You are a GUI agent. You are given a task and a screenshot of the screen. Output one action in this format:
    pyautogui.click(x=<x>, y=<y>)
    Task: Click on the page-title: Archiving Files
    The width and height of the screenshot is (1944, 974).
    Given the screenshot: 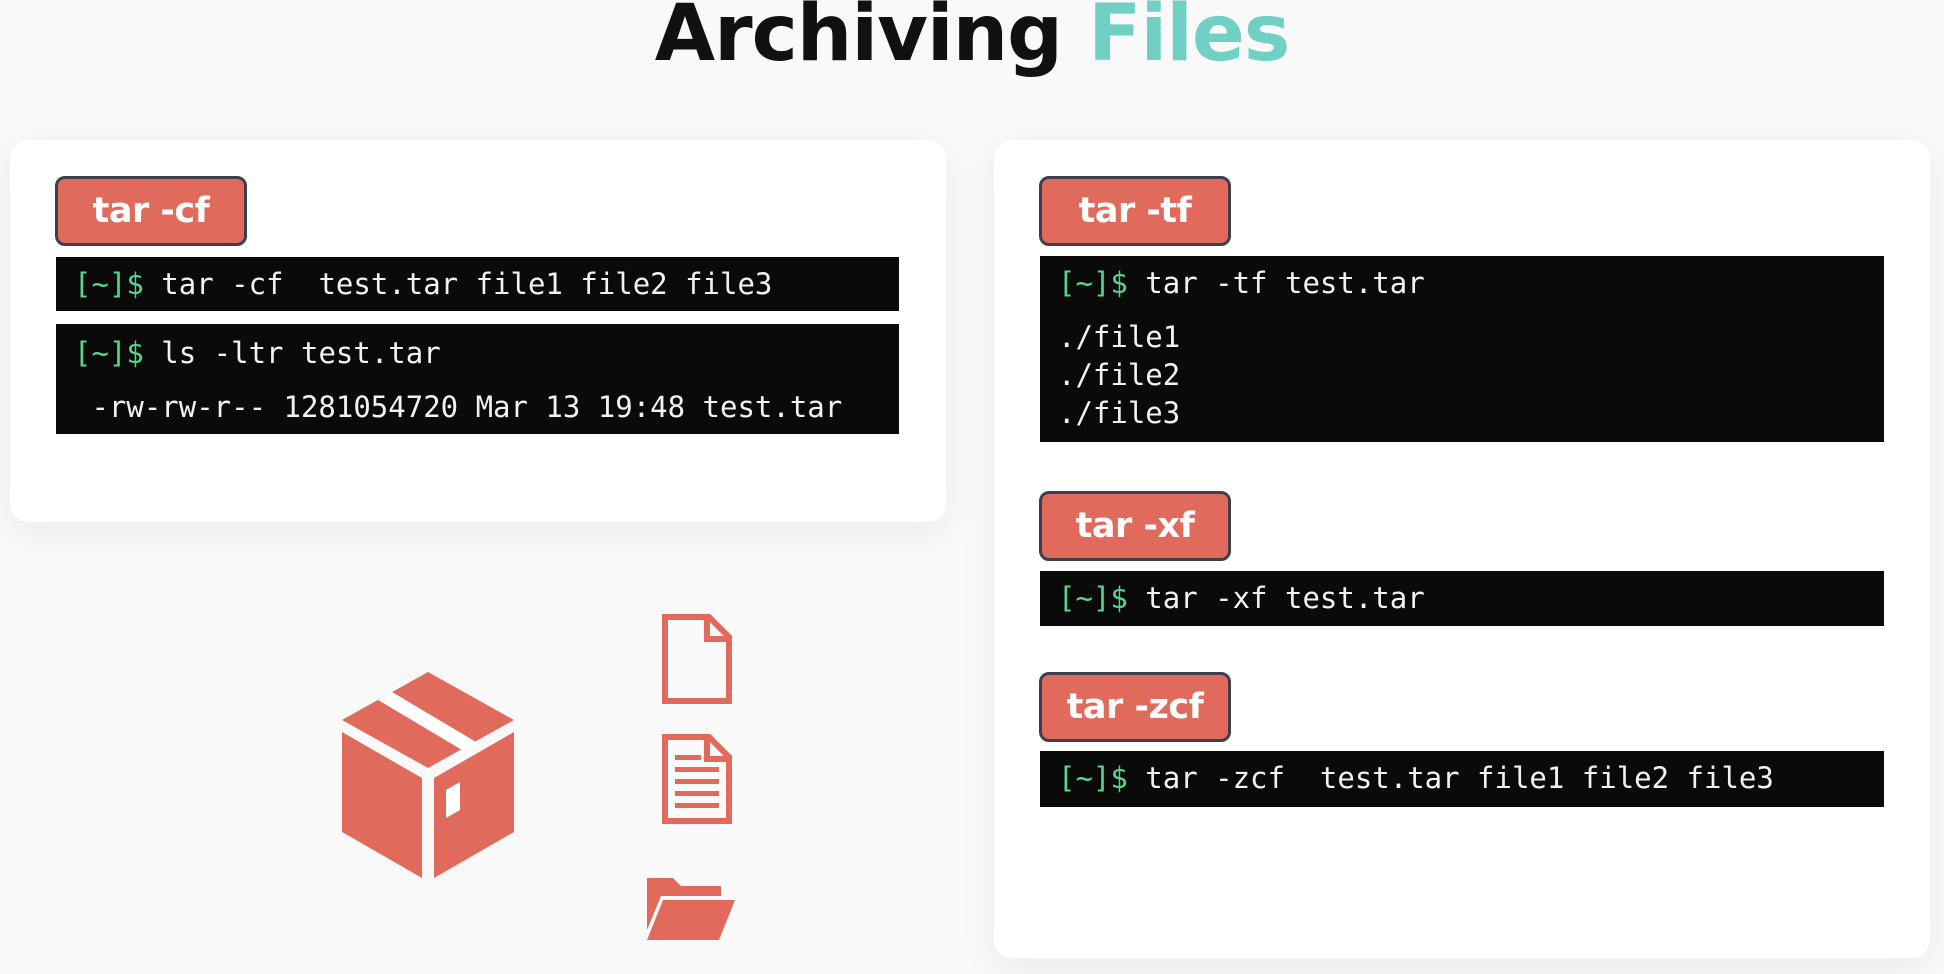 What is the action you would take?
    pyautogui.click(x=972, y=39)
    